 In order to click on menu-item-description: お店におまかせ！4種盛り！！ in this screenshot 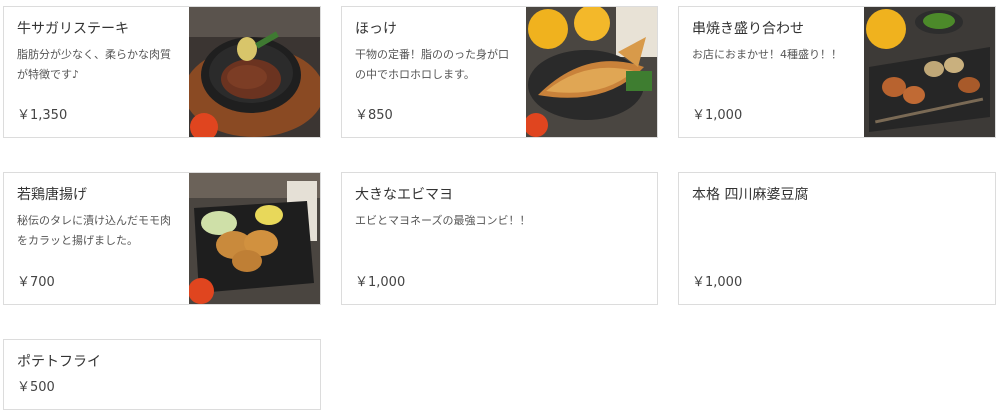, I will do `click(767, 54)`.